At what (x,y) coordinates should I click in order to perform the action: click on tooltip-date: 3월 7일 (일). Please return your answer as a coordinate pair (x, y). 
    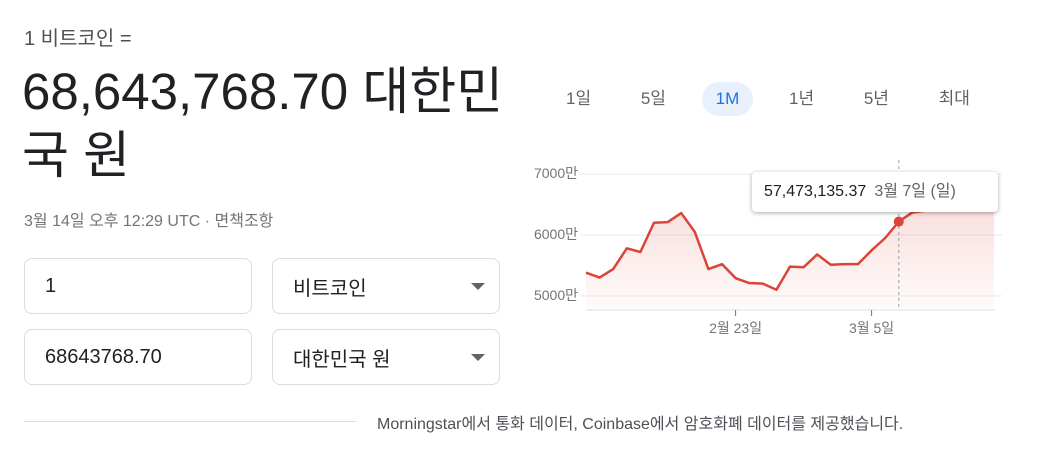
    Looking at the image, I should click on (915, 191).